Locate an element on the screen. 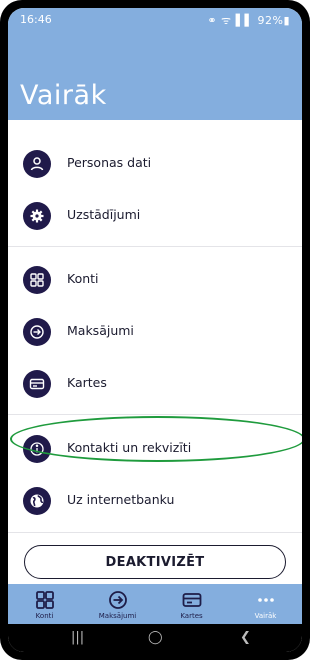 This screenshot has width=320, height=660. person-icon is located at coordinates (37, 164).